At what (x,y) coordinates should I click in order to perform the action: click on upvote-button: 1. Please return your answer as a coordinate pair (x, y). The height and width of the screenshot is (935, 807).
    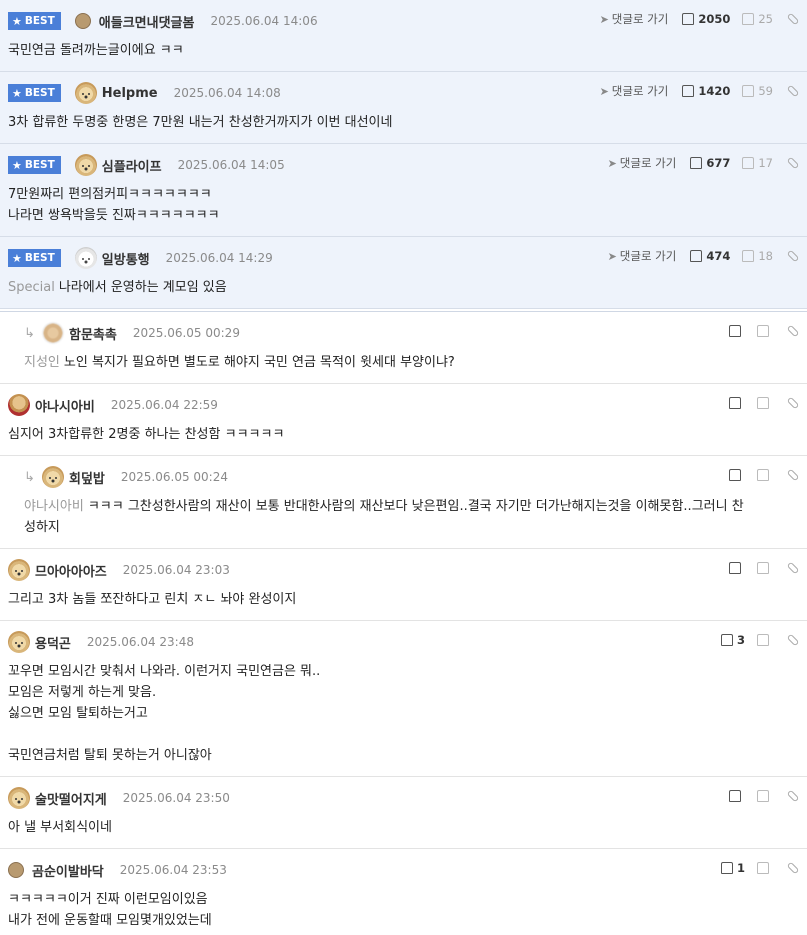
    Looking at the image, I should click on (732, 868).